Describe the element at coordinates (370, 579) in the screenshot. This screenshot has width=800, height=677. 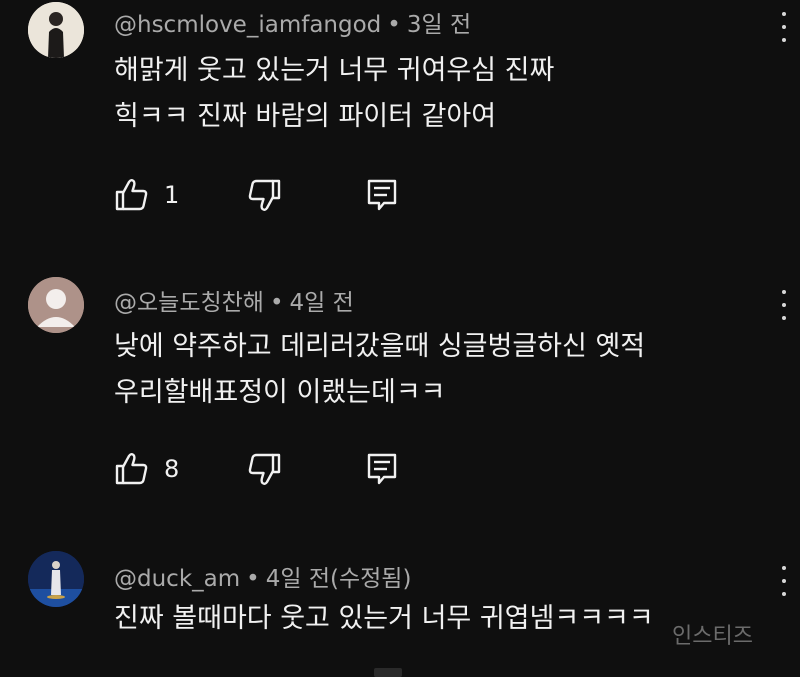
I see `edited-label: (수정됨)` at that location.